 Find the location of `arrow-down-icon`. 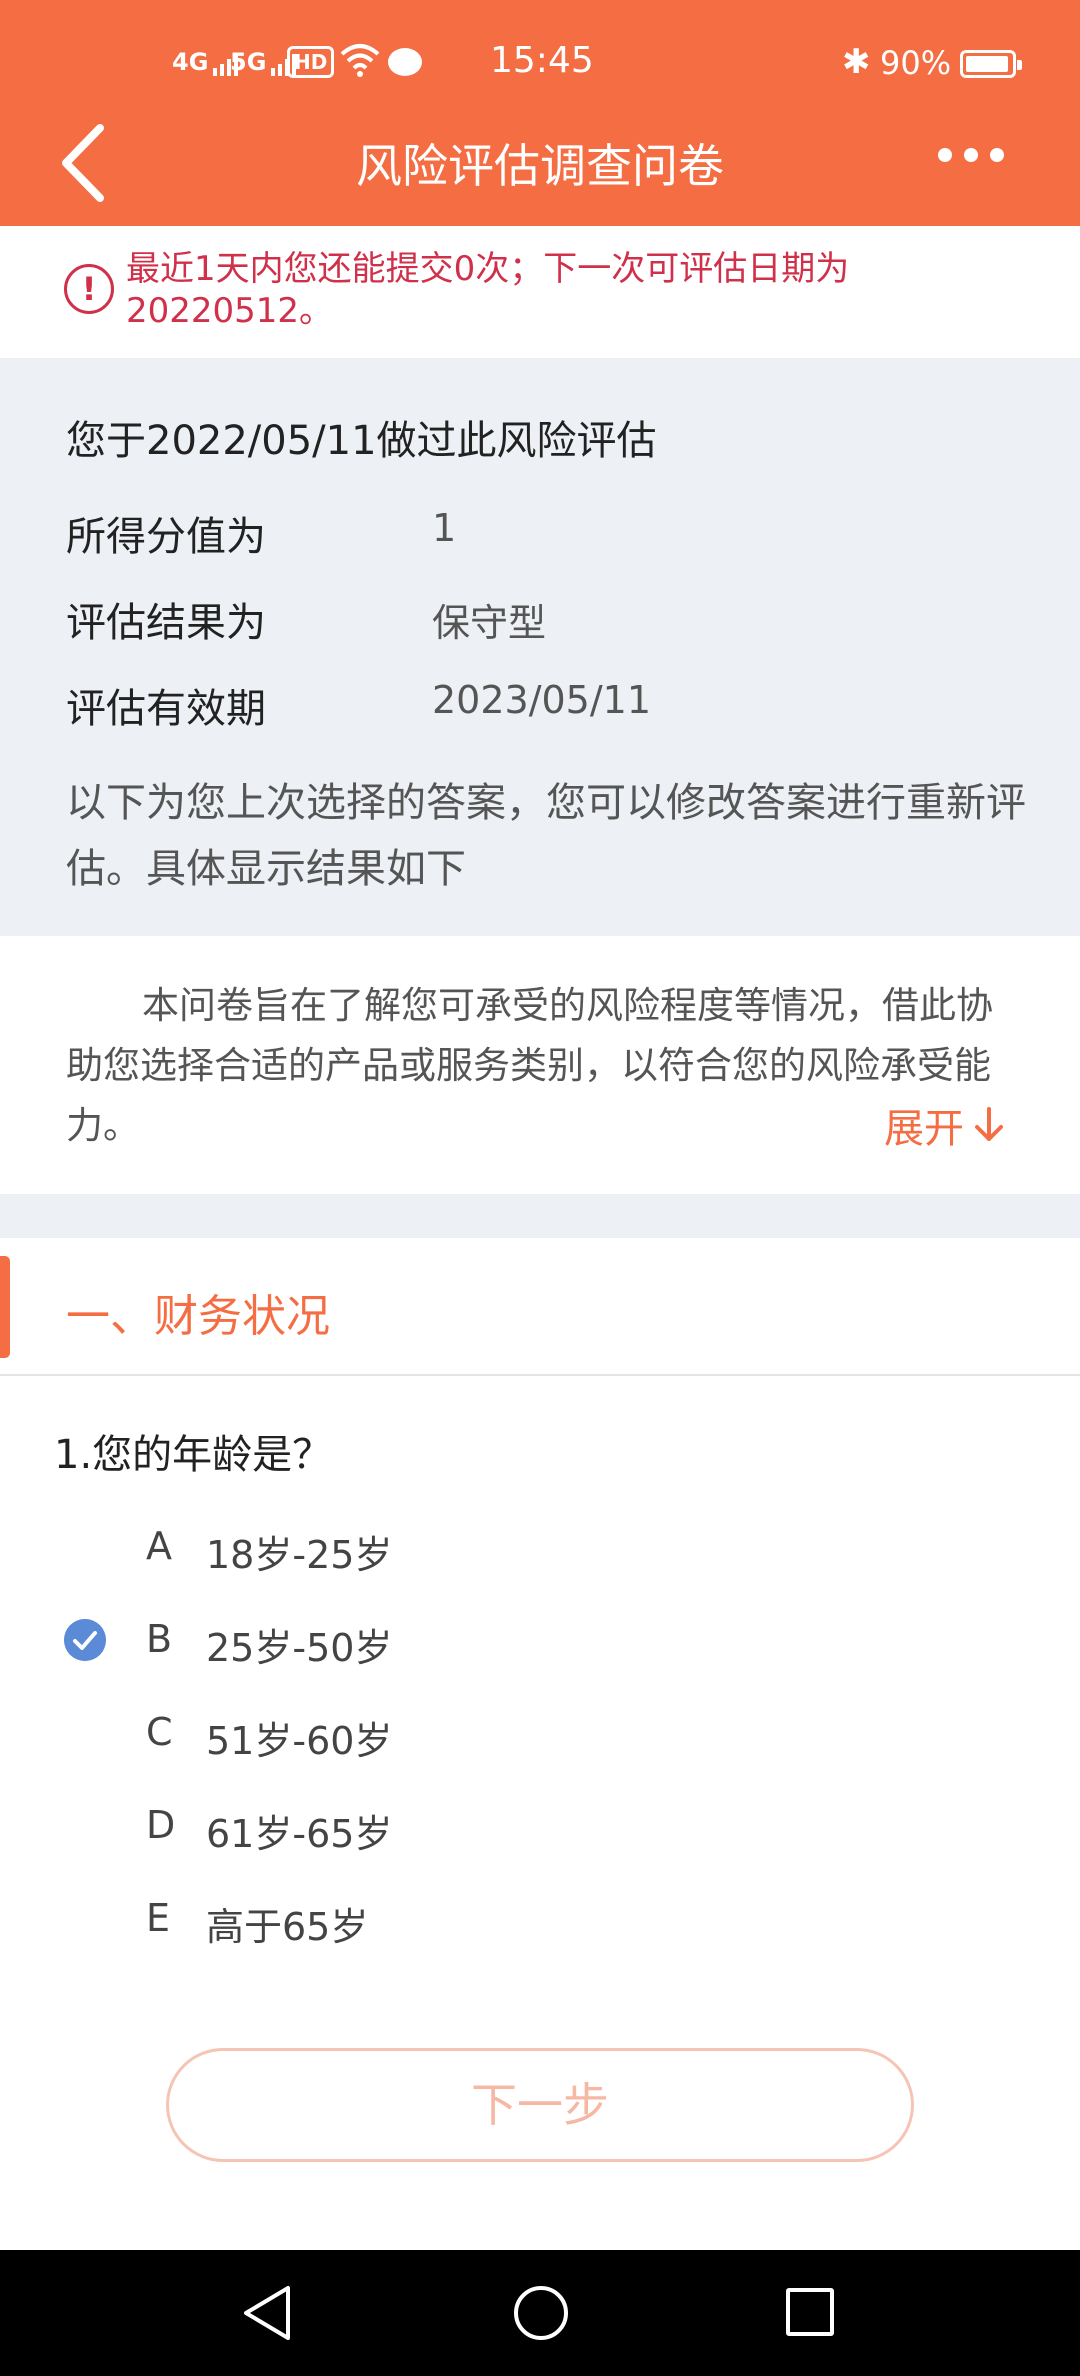

arrow-down-icon is located at coordinates (989, 1124).